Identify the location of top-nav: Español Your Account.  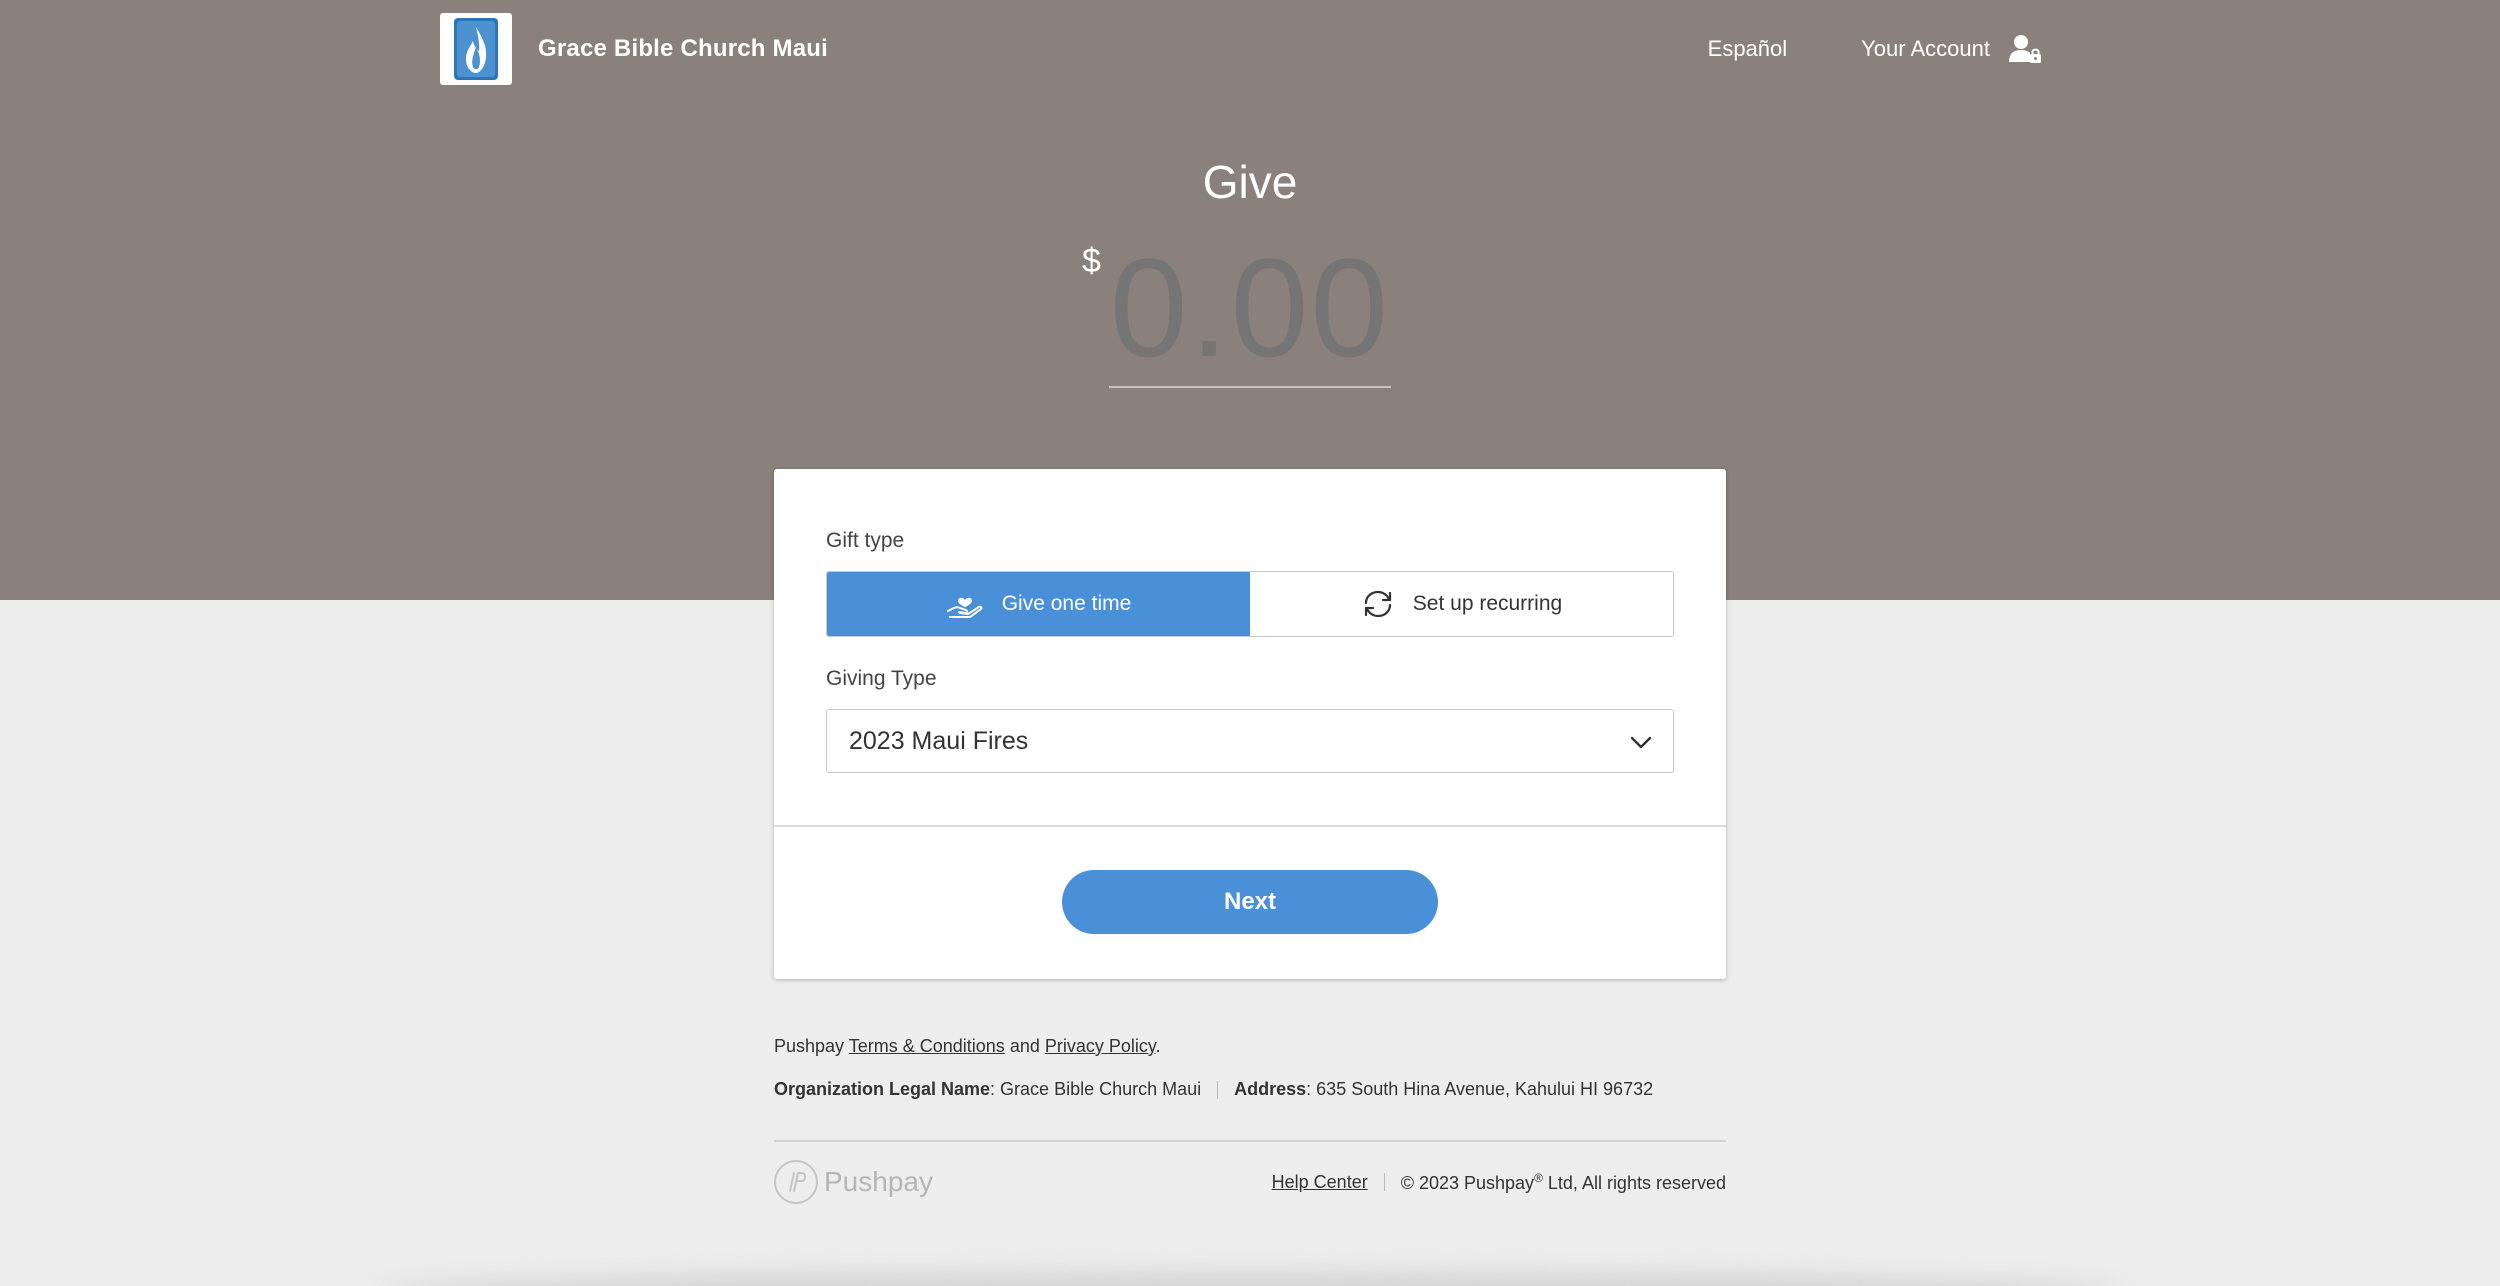
(1876, 49).